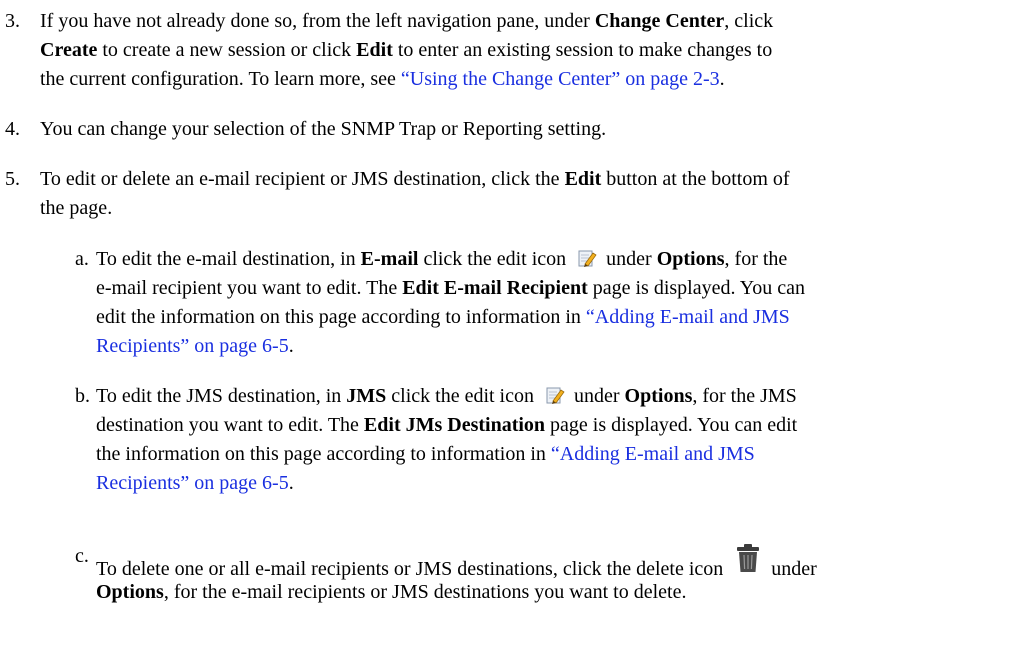  Describe the element at coordinates (82, 259) in the screenshot. I see `substep-letter: a.` at that location.